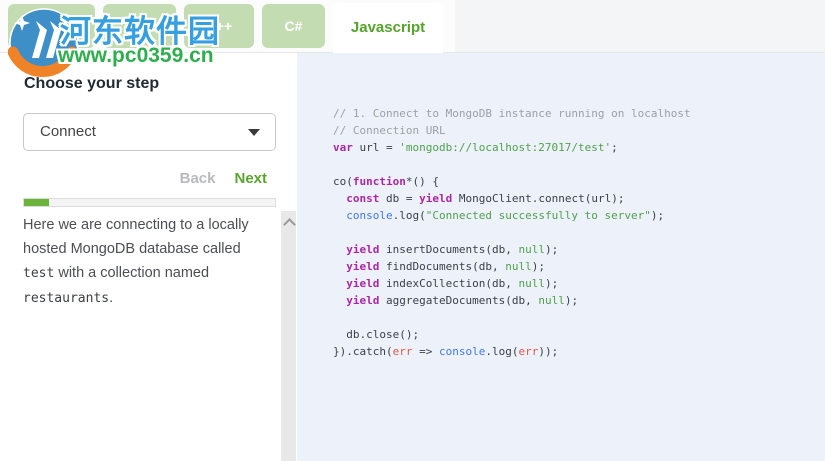  I want to click on sidebar-heading: Choose your step, so click(92, 83).